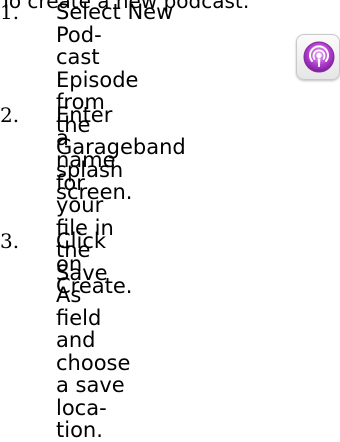 This screenshot has height=442, width=340. I want to click on step-number: 3., so click(10, 241).